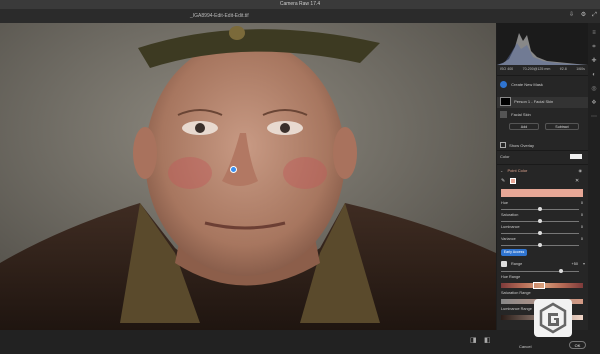  What do you see at coordinates (594, 33) in the screenshot?
I see `edit-icon: ≡` at bounding box center [594, 33].